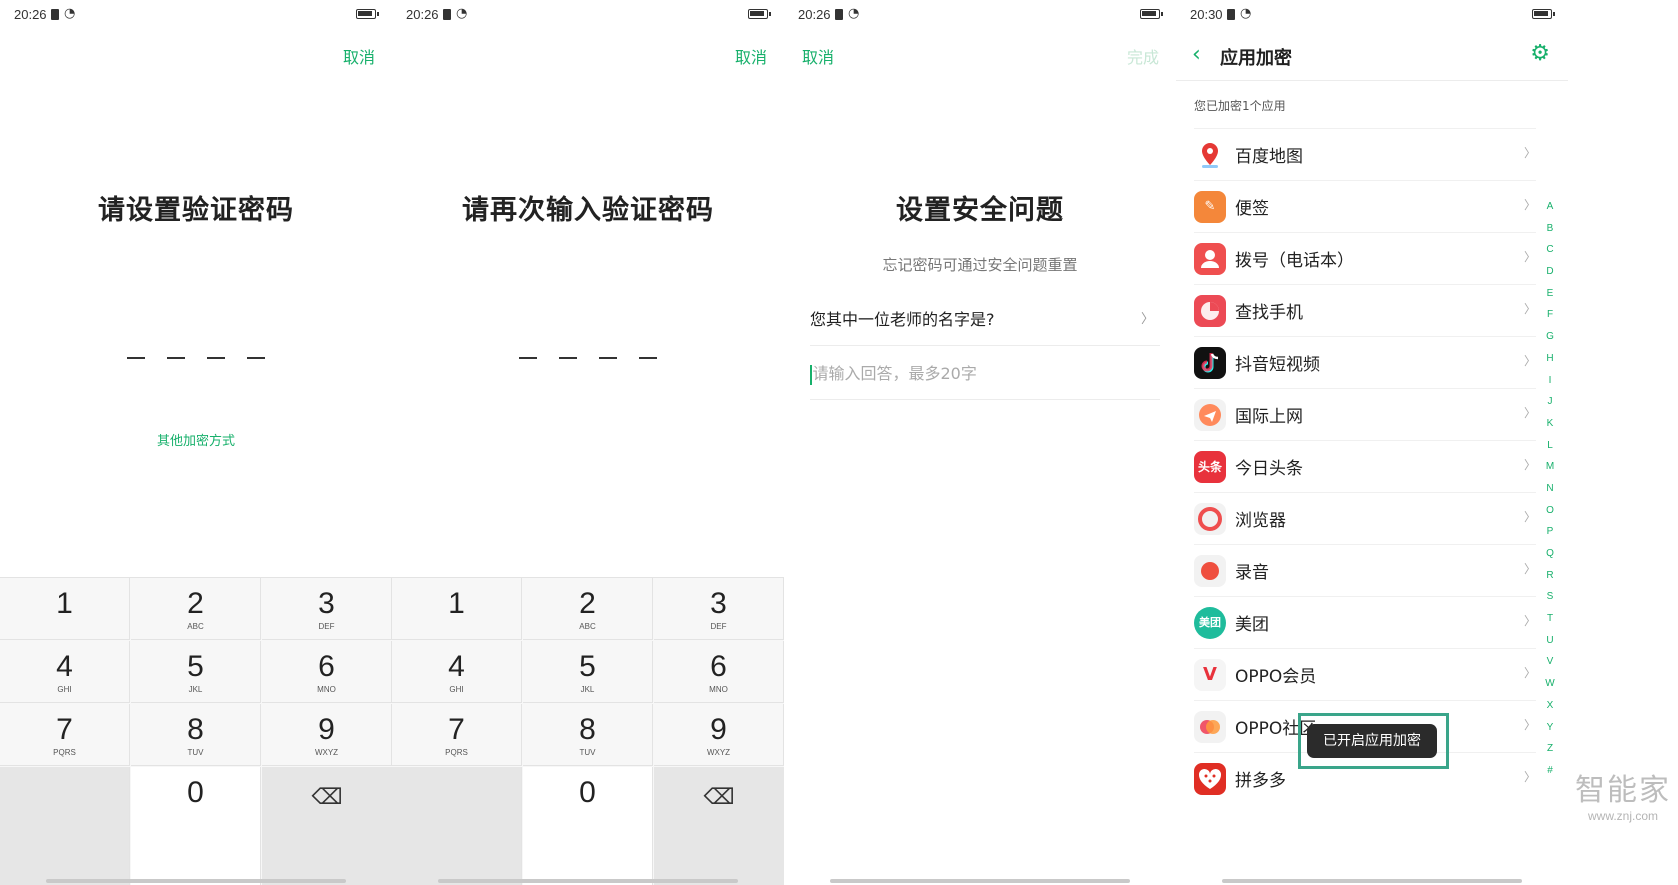 The height and width of the screenshot is (885, 1678). Describe the element at coordinates (1365, 206) in the screenshot. I see `list-item: ✎ 便签 〉` at that location.